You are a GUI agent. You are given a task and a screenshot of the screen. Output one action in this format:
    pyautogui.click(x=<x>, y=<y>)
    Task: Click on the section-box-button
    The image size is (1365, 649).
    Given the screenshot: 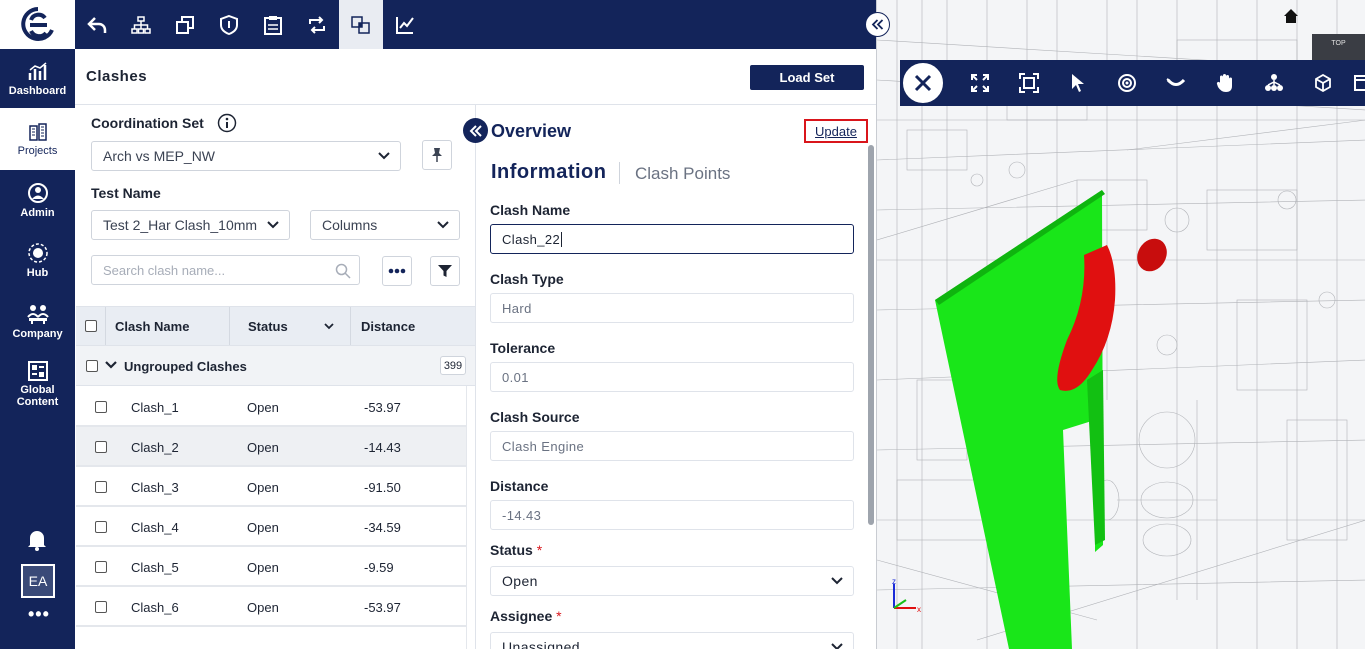 What is the action you would take?
    pyautogui.click(x=1322, y=83)
    